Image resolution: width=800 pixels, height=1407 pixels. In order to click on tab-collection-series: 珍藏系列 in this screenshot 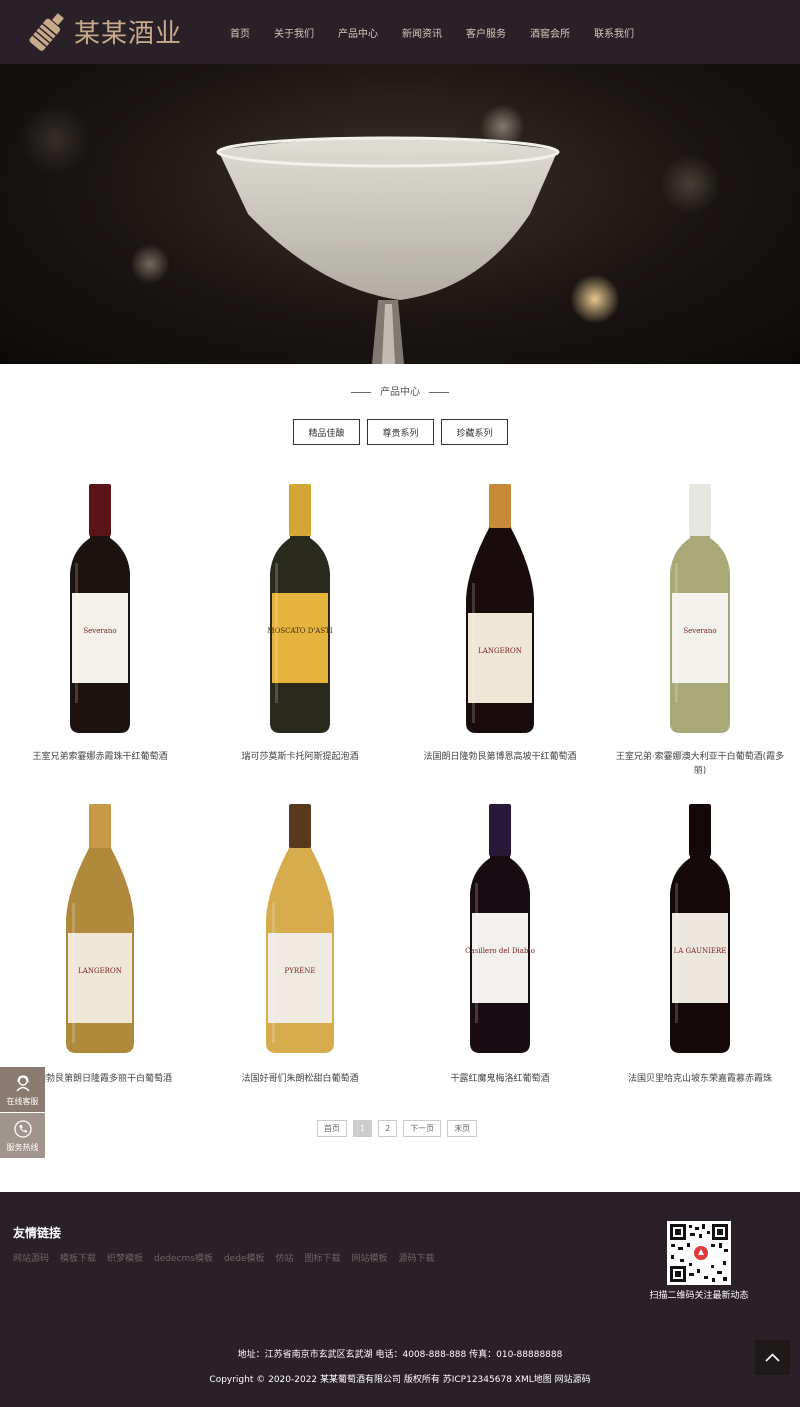, I will do `click(474, 432)`.